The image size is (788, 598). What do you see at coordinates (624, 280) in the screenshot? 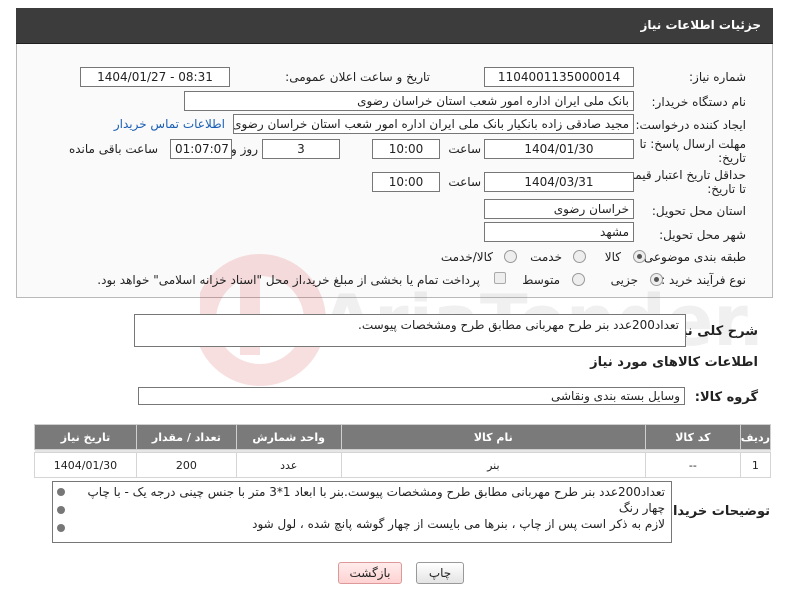
I see `process-option-minor: جزیی` at bounding box center [624, 280].